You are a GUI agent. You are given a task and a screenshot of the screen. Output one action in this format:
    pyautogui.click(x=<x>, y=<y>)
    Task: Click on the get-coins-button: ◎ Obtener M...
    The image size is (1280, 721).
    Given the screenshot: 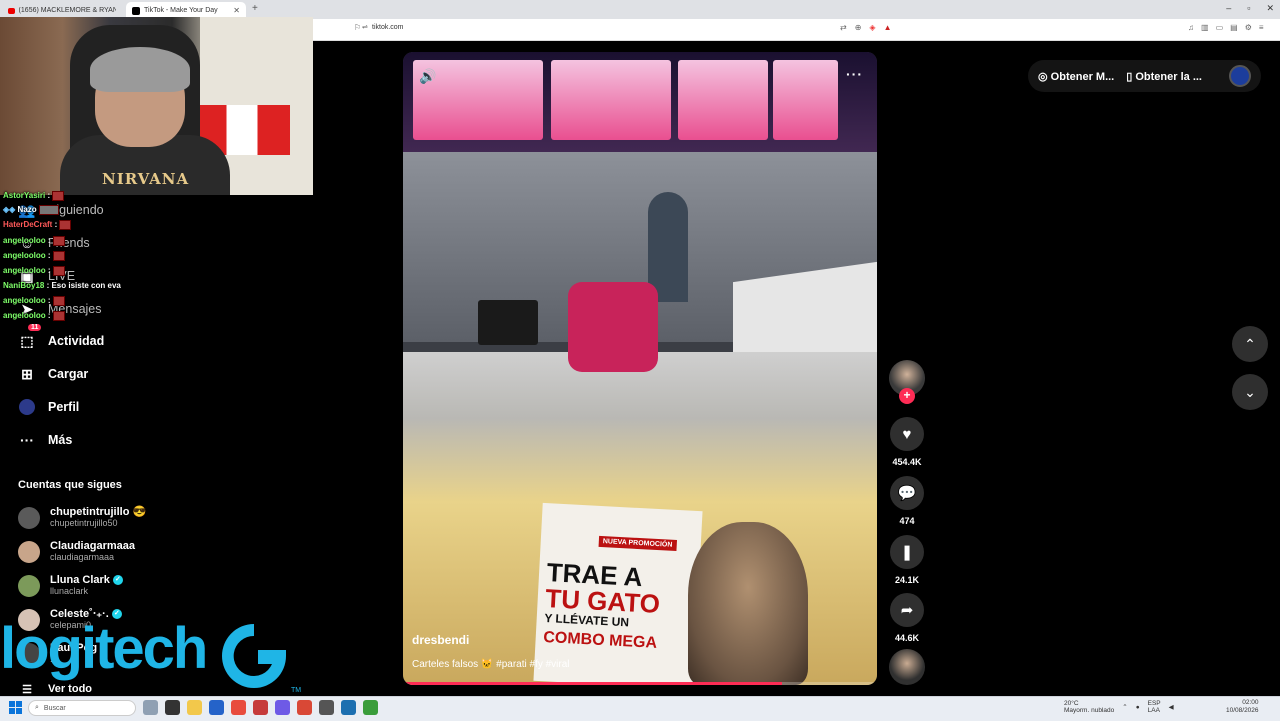 What is the action you would take?
    pyautogui.click(x=1076, y=76)
    